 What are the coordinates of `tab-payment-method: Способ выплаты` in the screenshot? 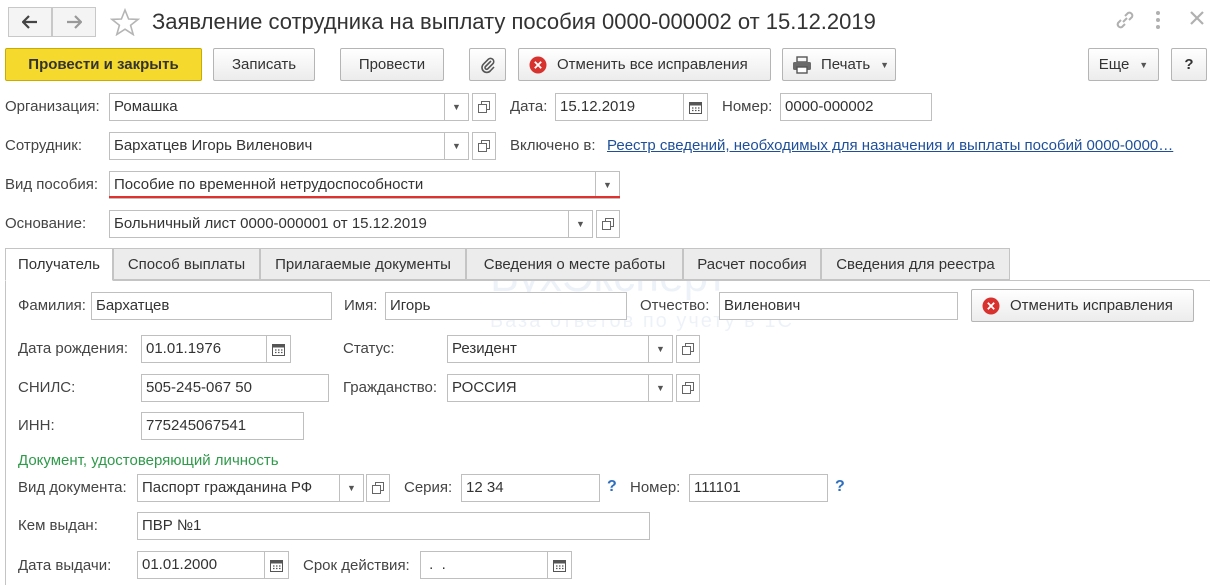 It's located at (186, 264).